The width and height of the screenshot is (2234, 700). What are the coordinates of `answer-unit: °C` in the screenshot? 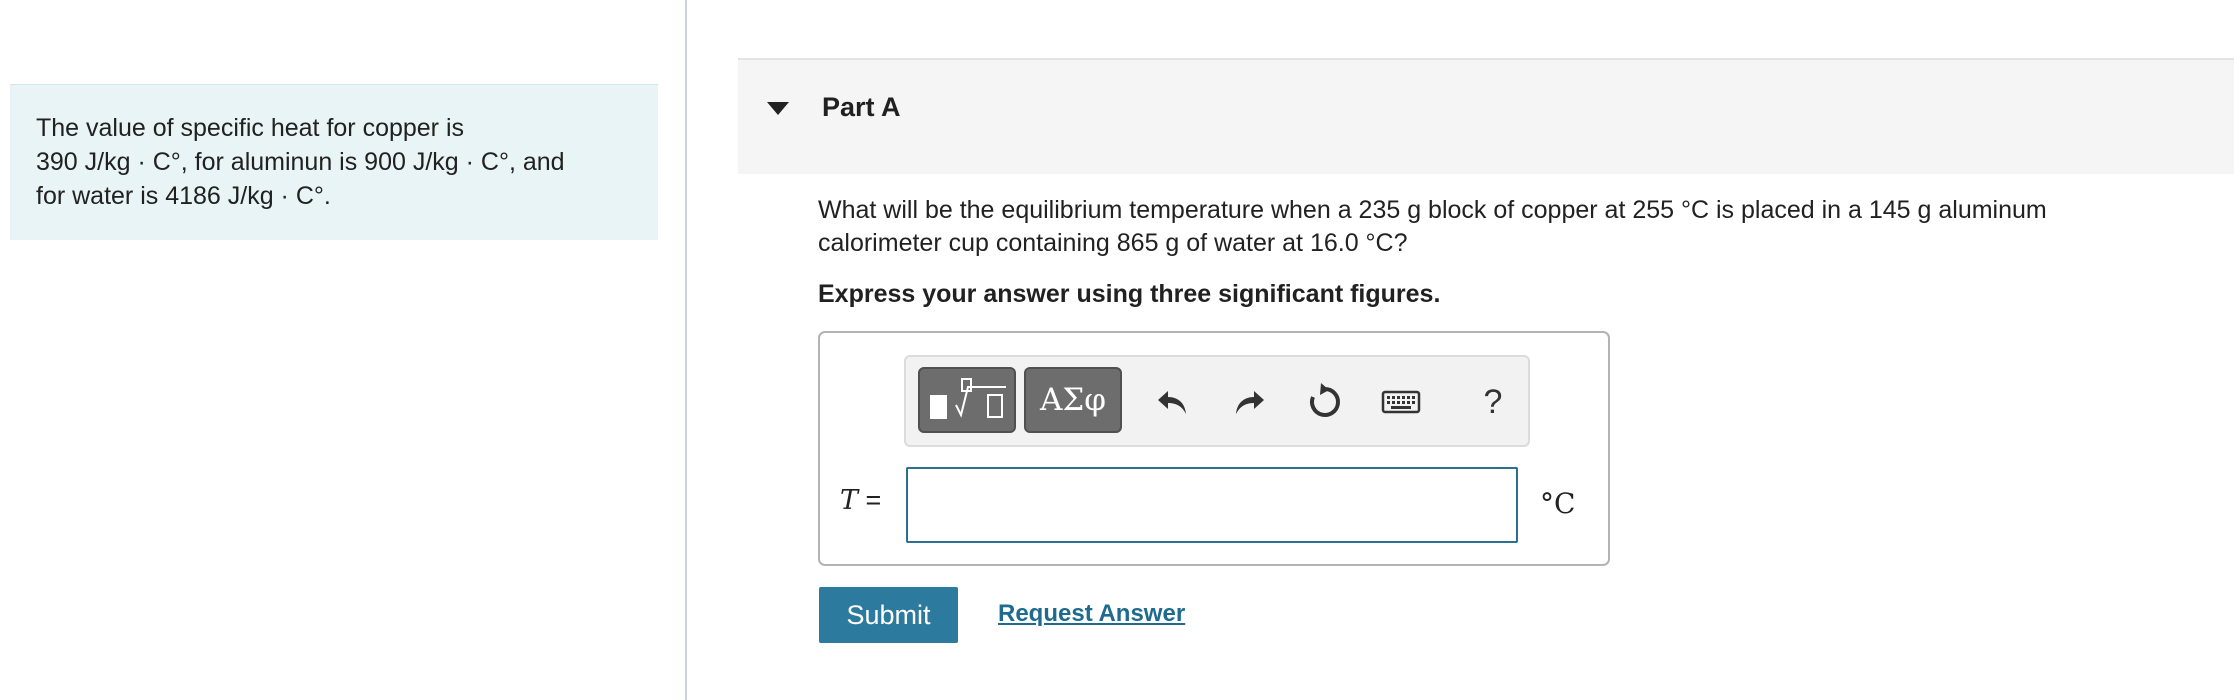 It's located at (1558, 503).